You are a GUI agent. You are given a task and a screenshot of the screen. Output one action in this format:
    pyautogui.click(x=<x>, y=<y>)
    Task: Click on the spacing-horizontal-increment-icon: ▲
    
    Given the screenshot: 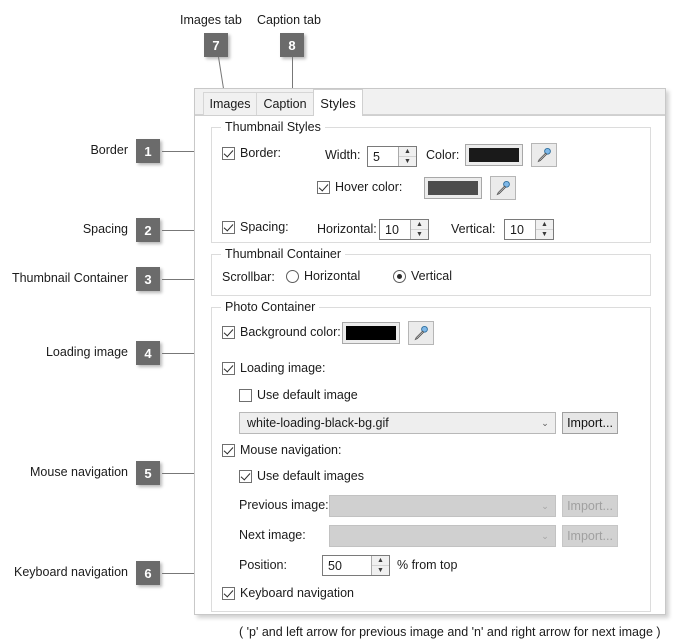 What is the action you would take?
    pyautogui.click(x=419, y=225)
    